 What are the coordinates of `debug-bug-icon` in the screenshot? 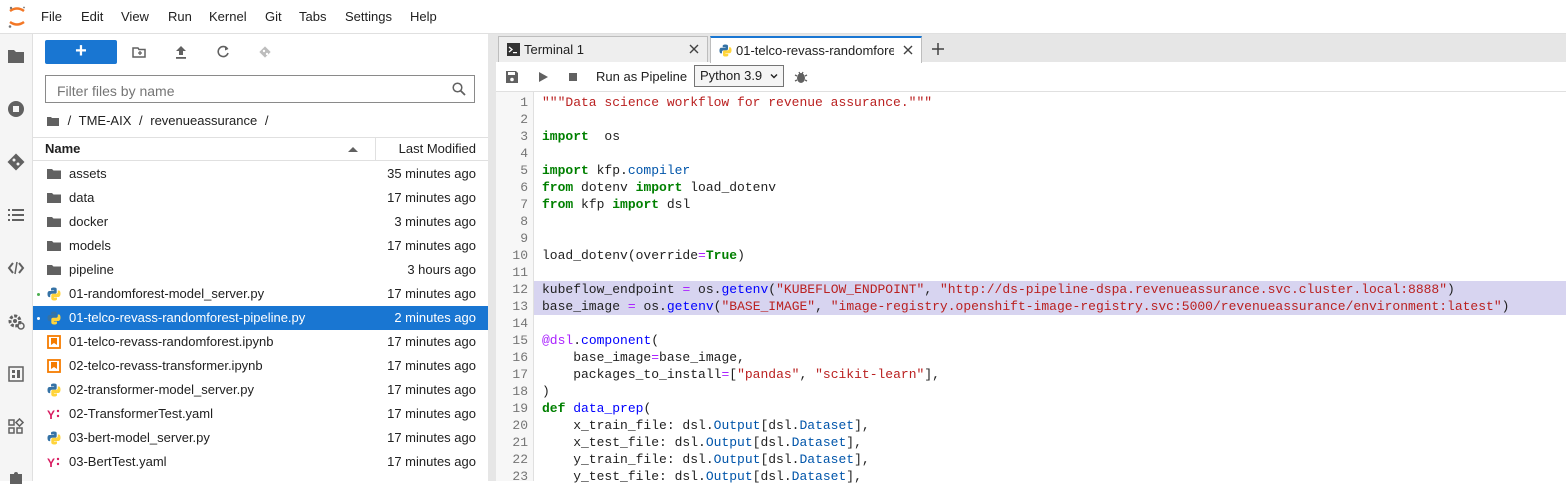 It's located at (801, 77).